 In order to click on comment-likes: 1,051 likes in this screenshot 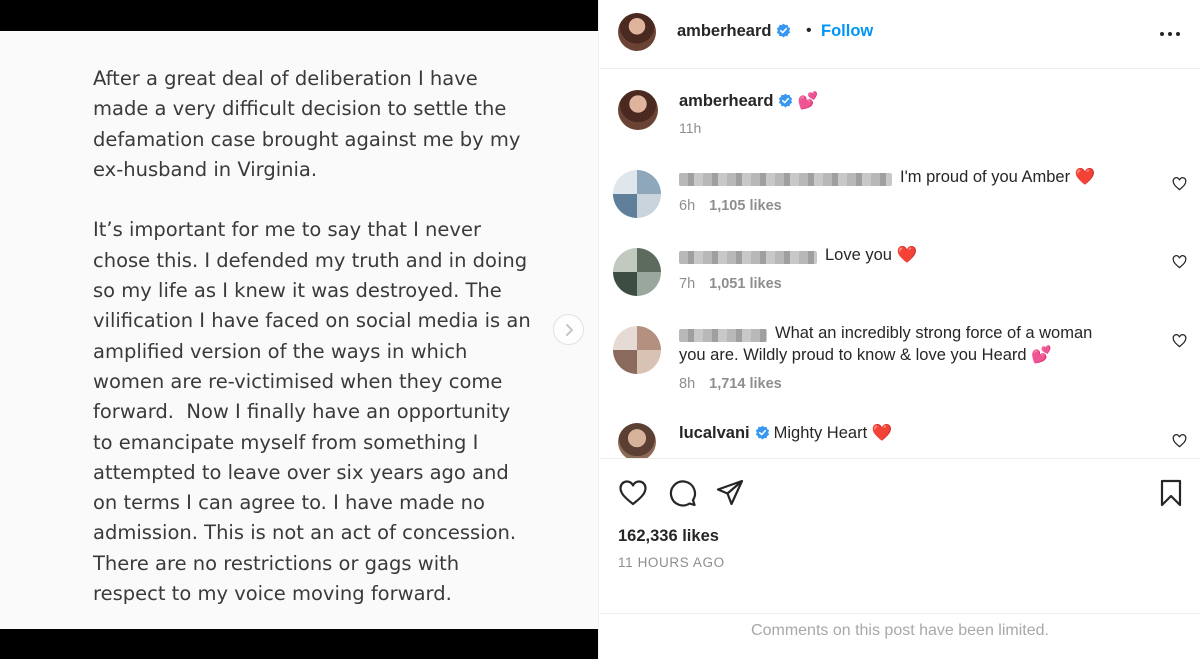, I will do `click(745, 284)`.